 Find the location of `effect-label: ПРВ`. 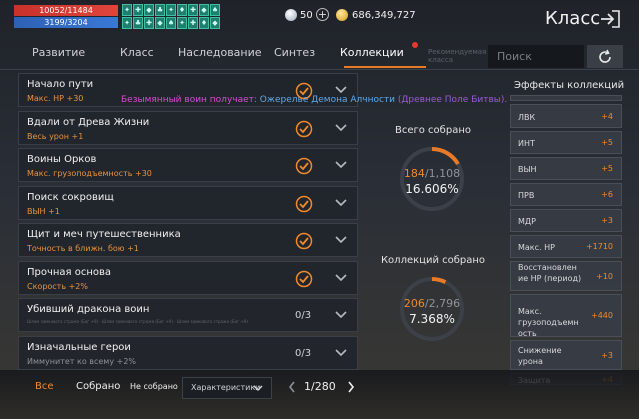

effect-label: ПРВ is located at coordinates (526, 195).